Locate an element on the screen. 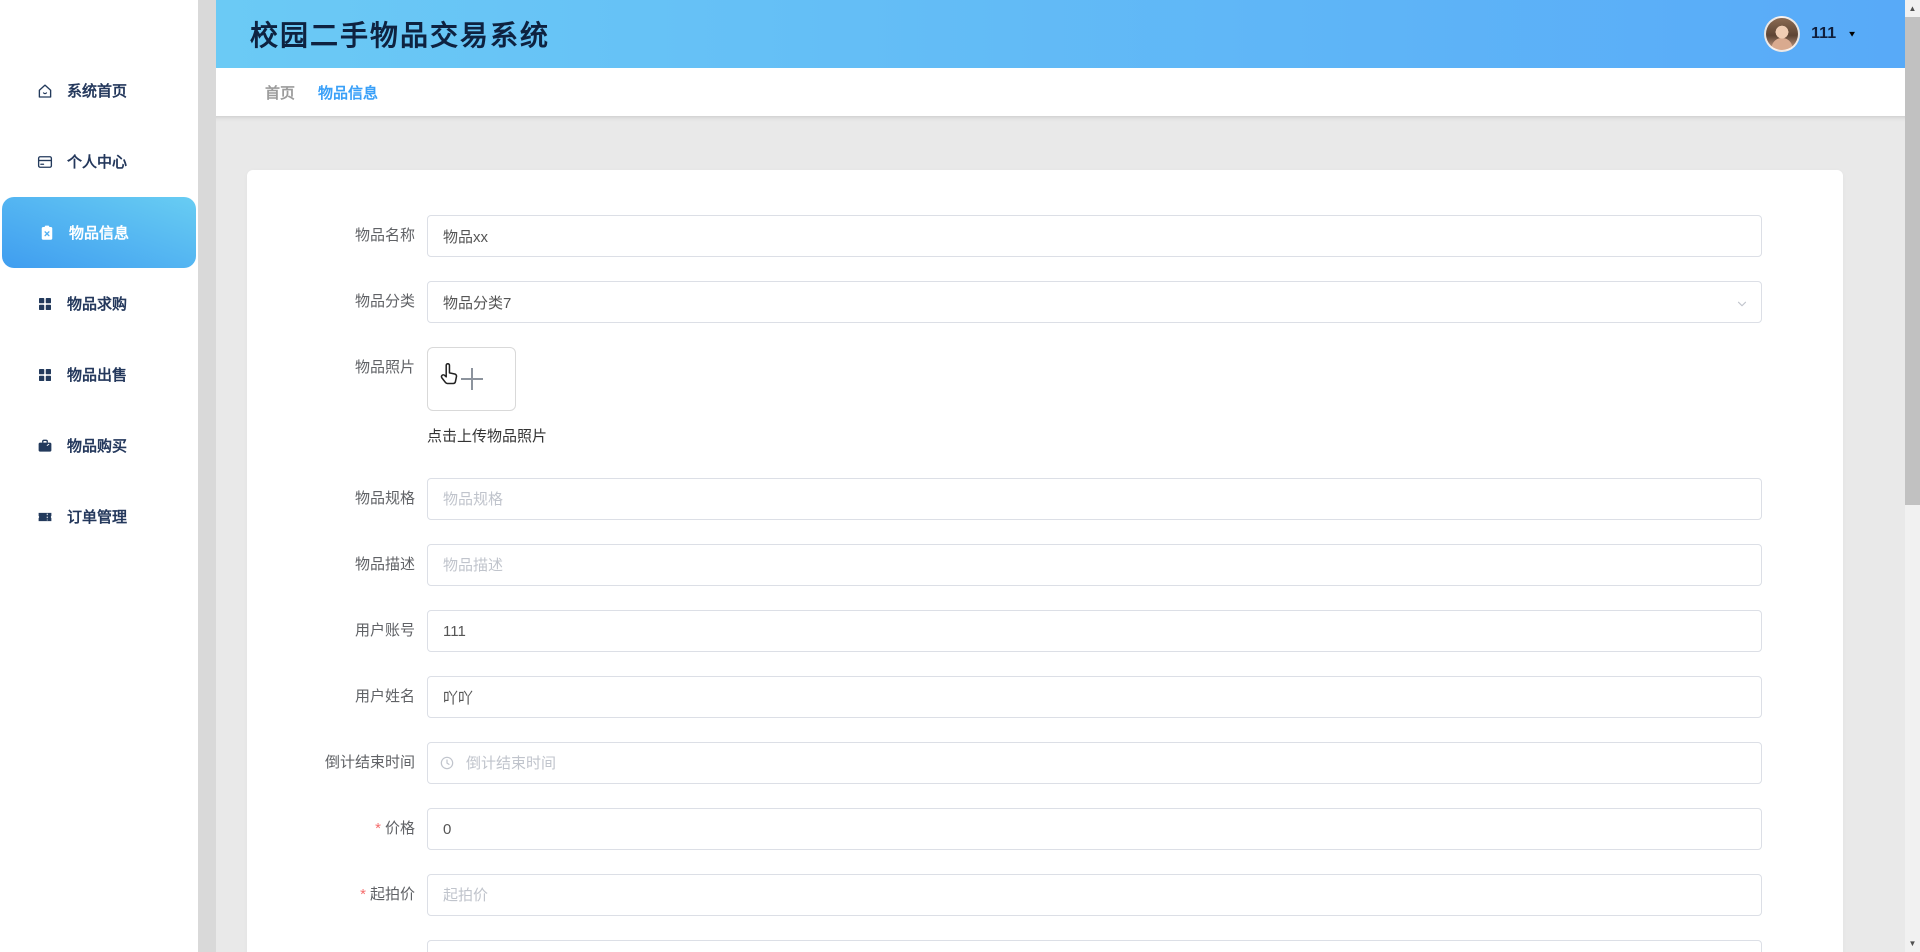 This screenshot has height=952, width=1920. hand-cursor-wrap is located at coordinates (449, 376).